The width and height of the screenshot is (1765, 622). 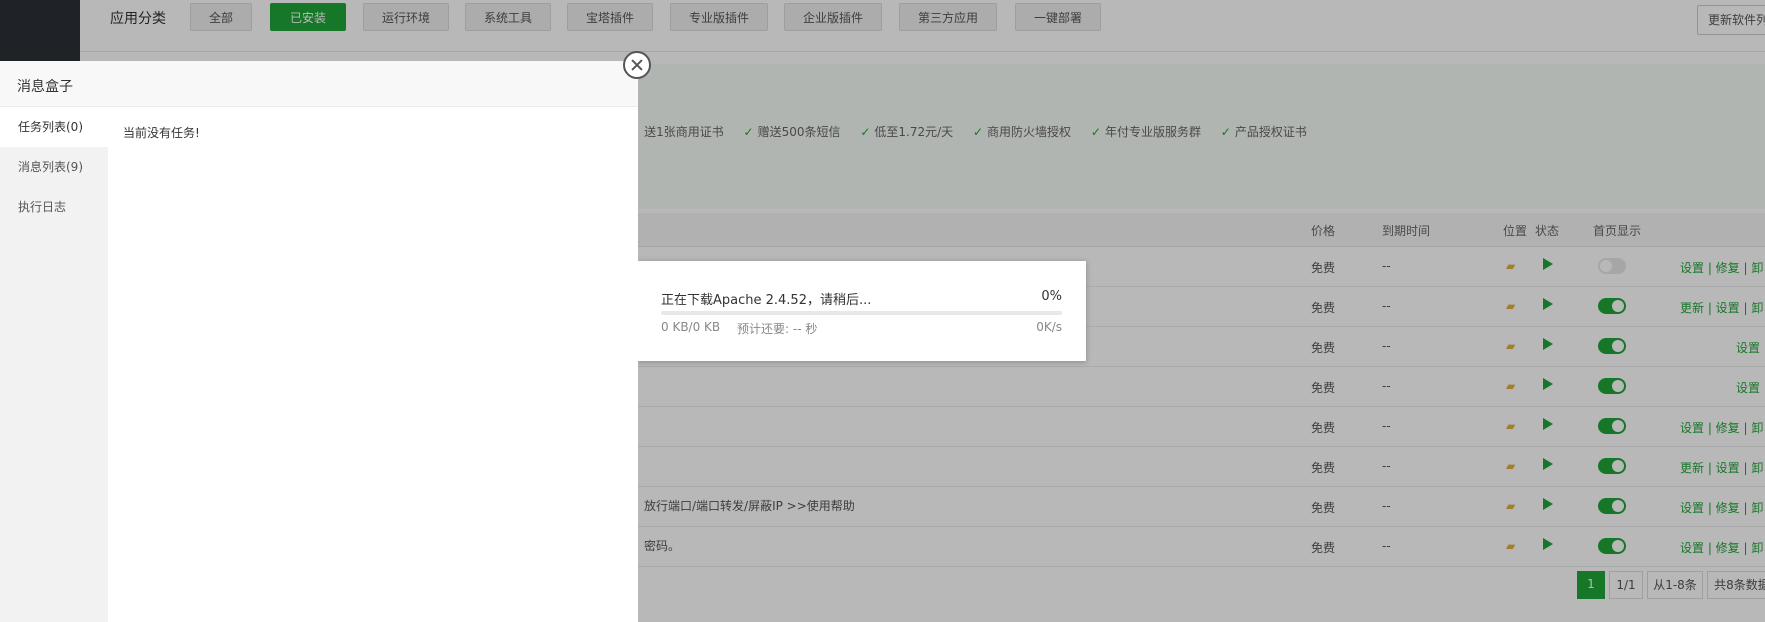 I want to click on tab-execution-log: 执行日志, so click(x=54, y=207).